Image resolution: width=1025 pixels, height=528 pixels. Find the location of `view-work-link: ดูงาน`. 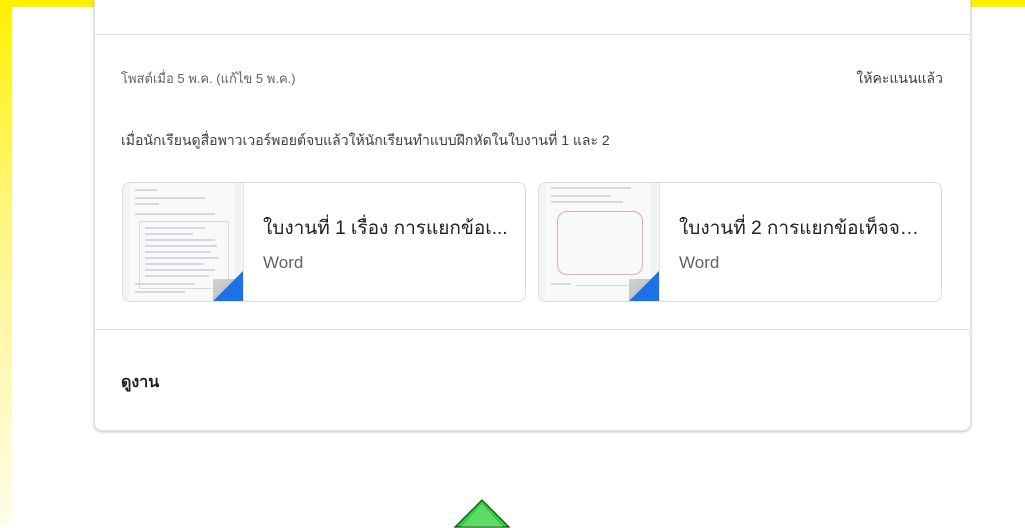

view-work-link: ดูงาน is located at coordinates (140, 382).